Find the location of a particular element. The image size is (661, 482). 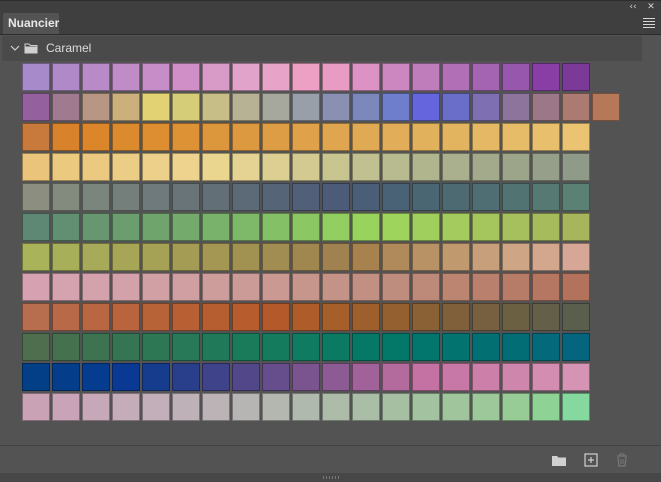

chevron-down-icon is located at coordinates (15, 48).